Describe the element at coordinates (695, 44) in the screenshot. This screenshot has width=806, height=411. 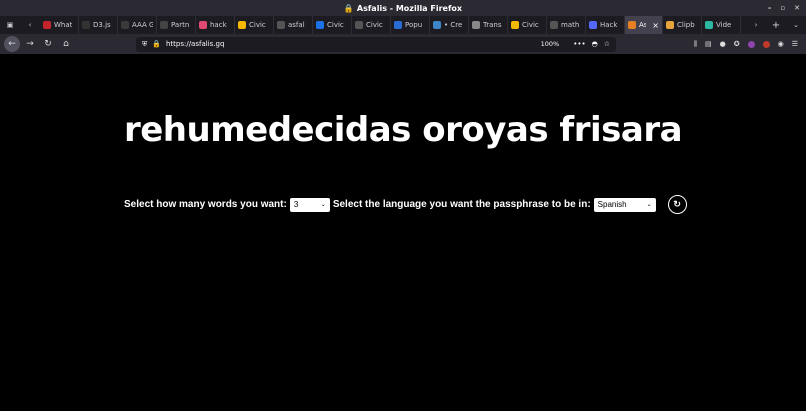
I see `library-icon: ⫼` at that location.